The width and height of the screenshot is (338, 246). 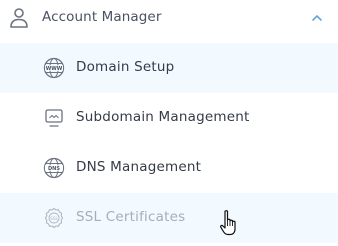 I want to click on ssl-badge-icon: SSL, so click(x=54, y=218).